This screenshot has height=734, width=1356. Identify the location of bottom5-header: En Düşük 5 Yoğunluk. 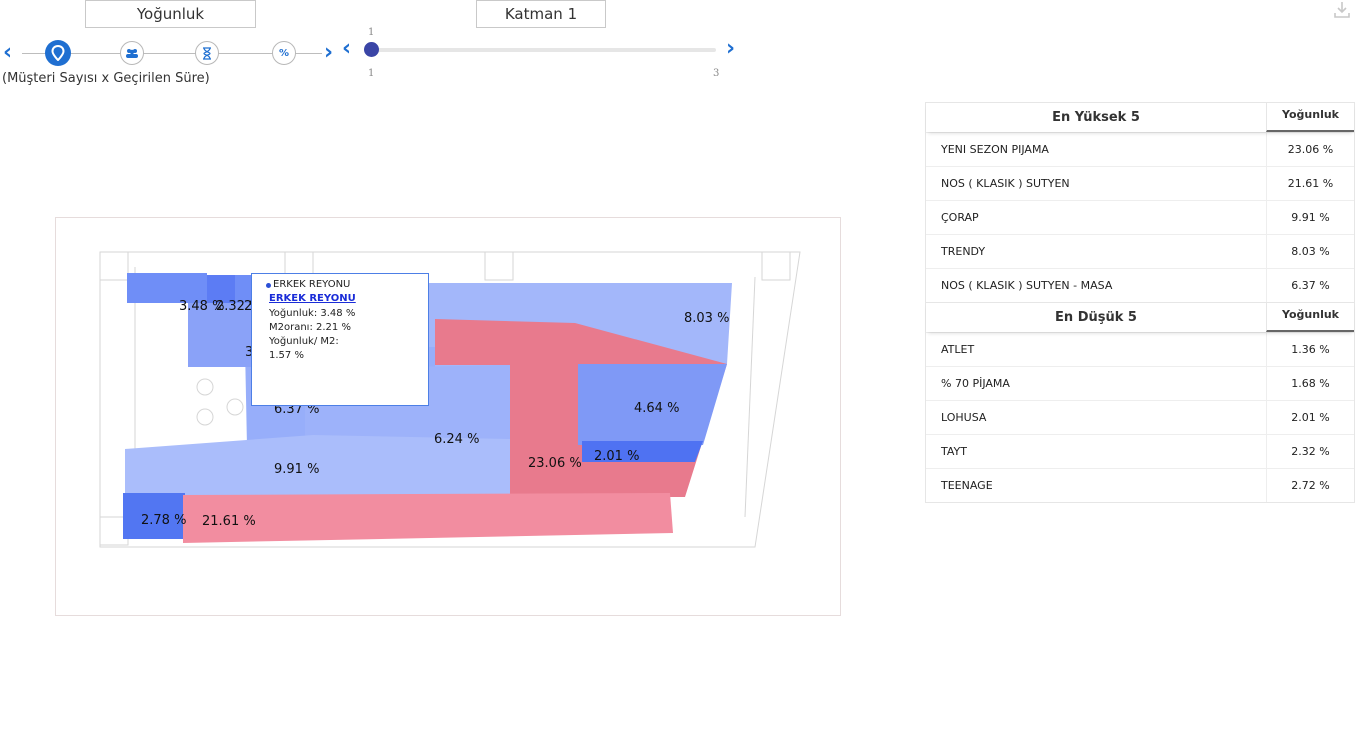
(1140, 317).